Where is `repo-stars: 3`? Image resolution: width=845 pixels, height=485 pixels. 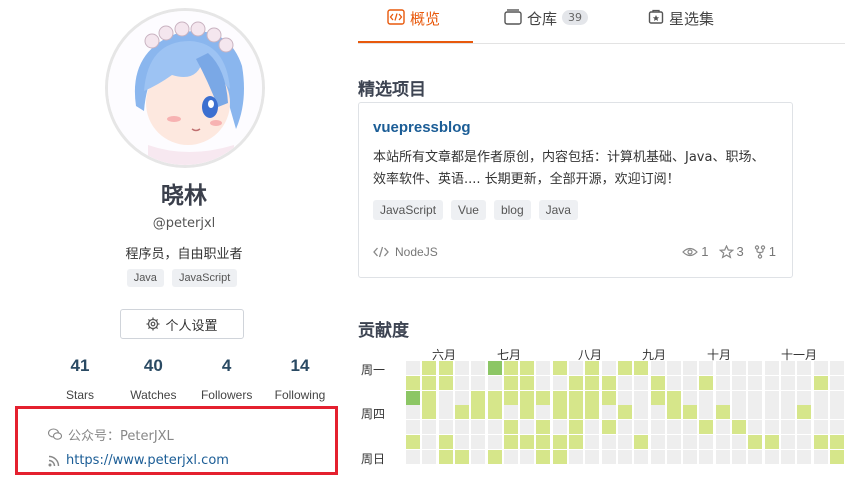 repo-stars: 3 is located at coordinates (731, 251).